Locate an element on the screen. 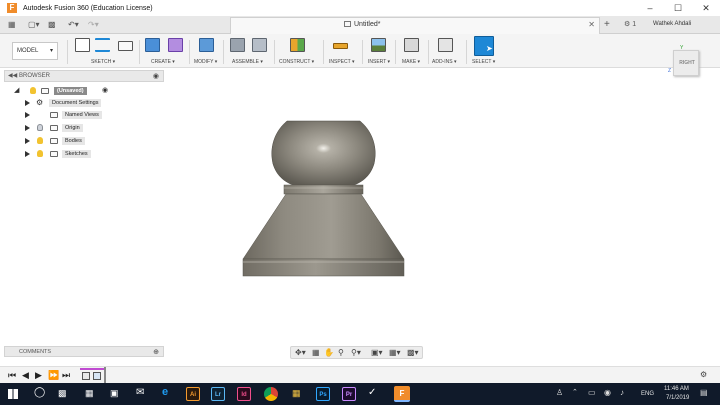  orbit-icon: ✥▾ is located at coordinates (300, 353).